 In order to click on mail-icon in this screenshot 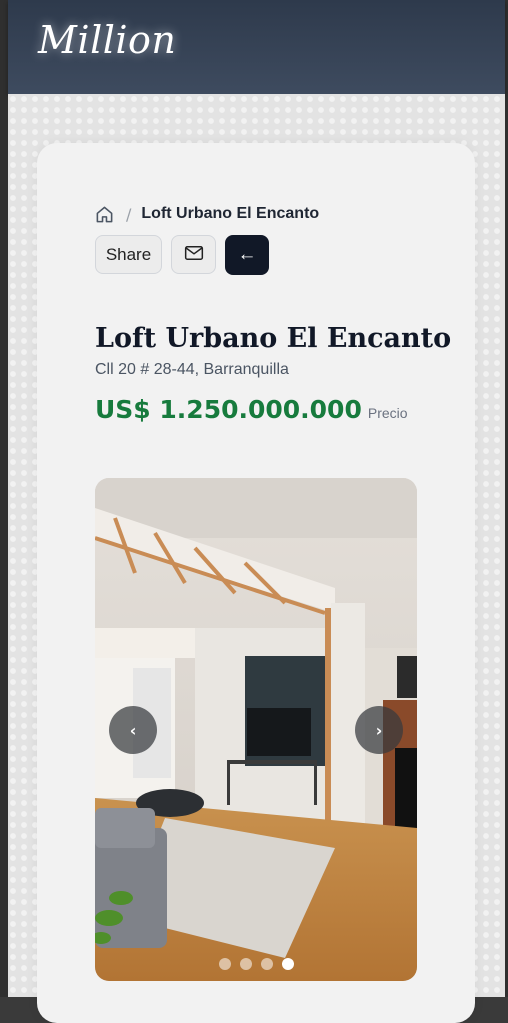, I will do `click(194, 254)`.